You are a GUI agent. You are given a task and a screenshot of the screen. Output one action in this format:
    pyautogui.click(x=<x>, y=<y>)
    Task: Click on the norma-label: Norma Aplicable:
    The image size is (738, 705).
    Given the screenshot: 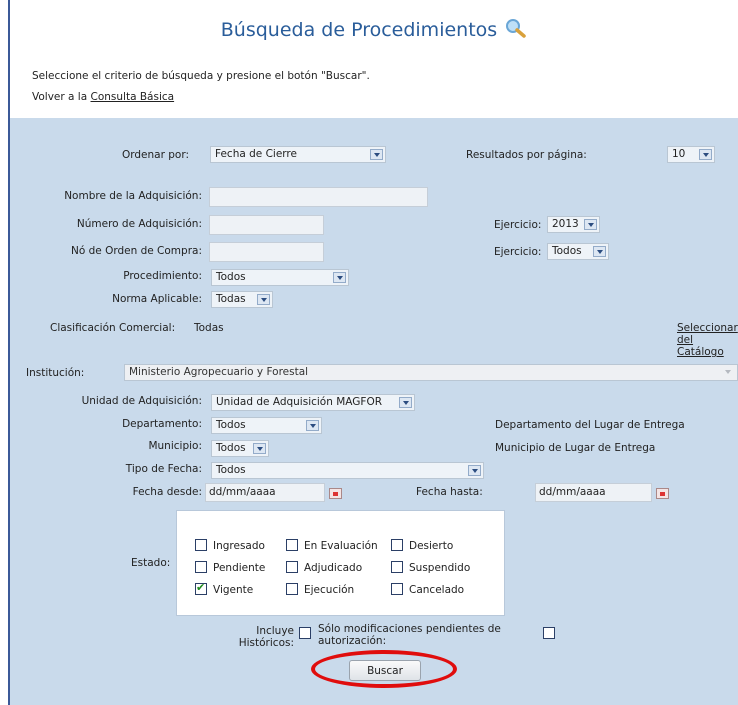 What is the action you would take?
    pyautogui.click(x=157, y=299)
    